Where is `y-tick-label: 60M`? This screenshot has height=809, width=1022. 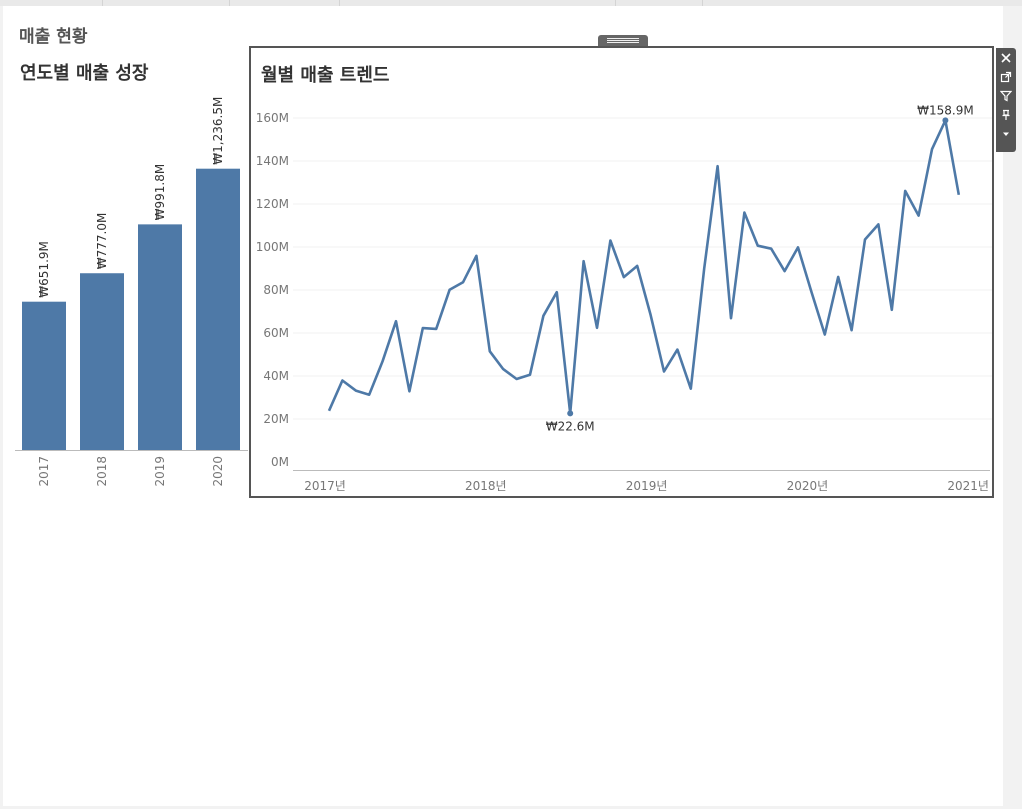
y-tick-label: 60M is located at coordinates (276, 333).